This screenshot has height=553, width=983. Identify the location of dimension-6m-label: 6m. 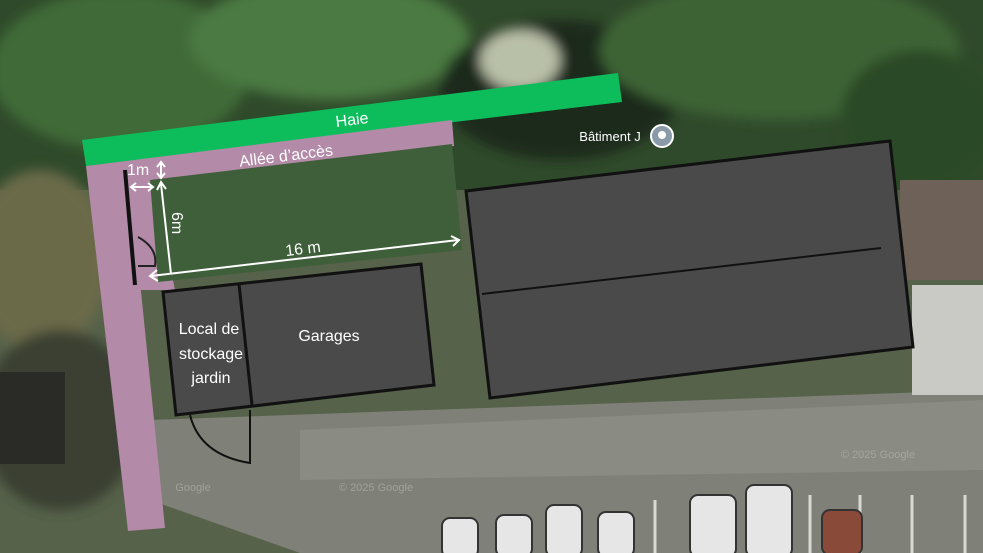
(176, 223).